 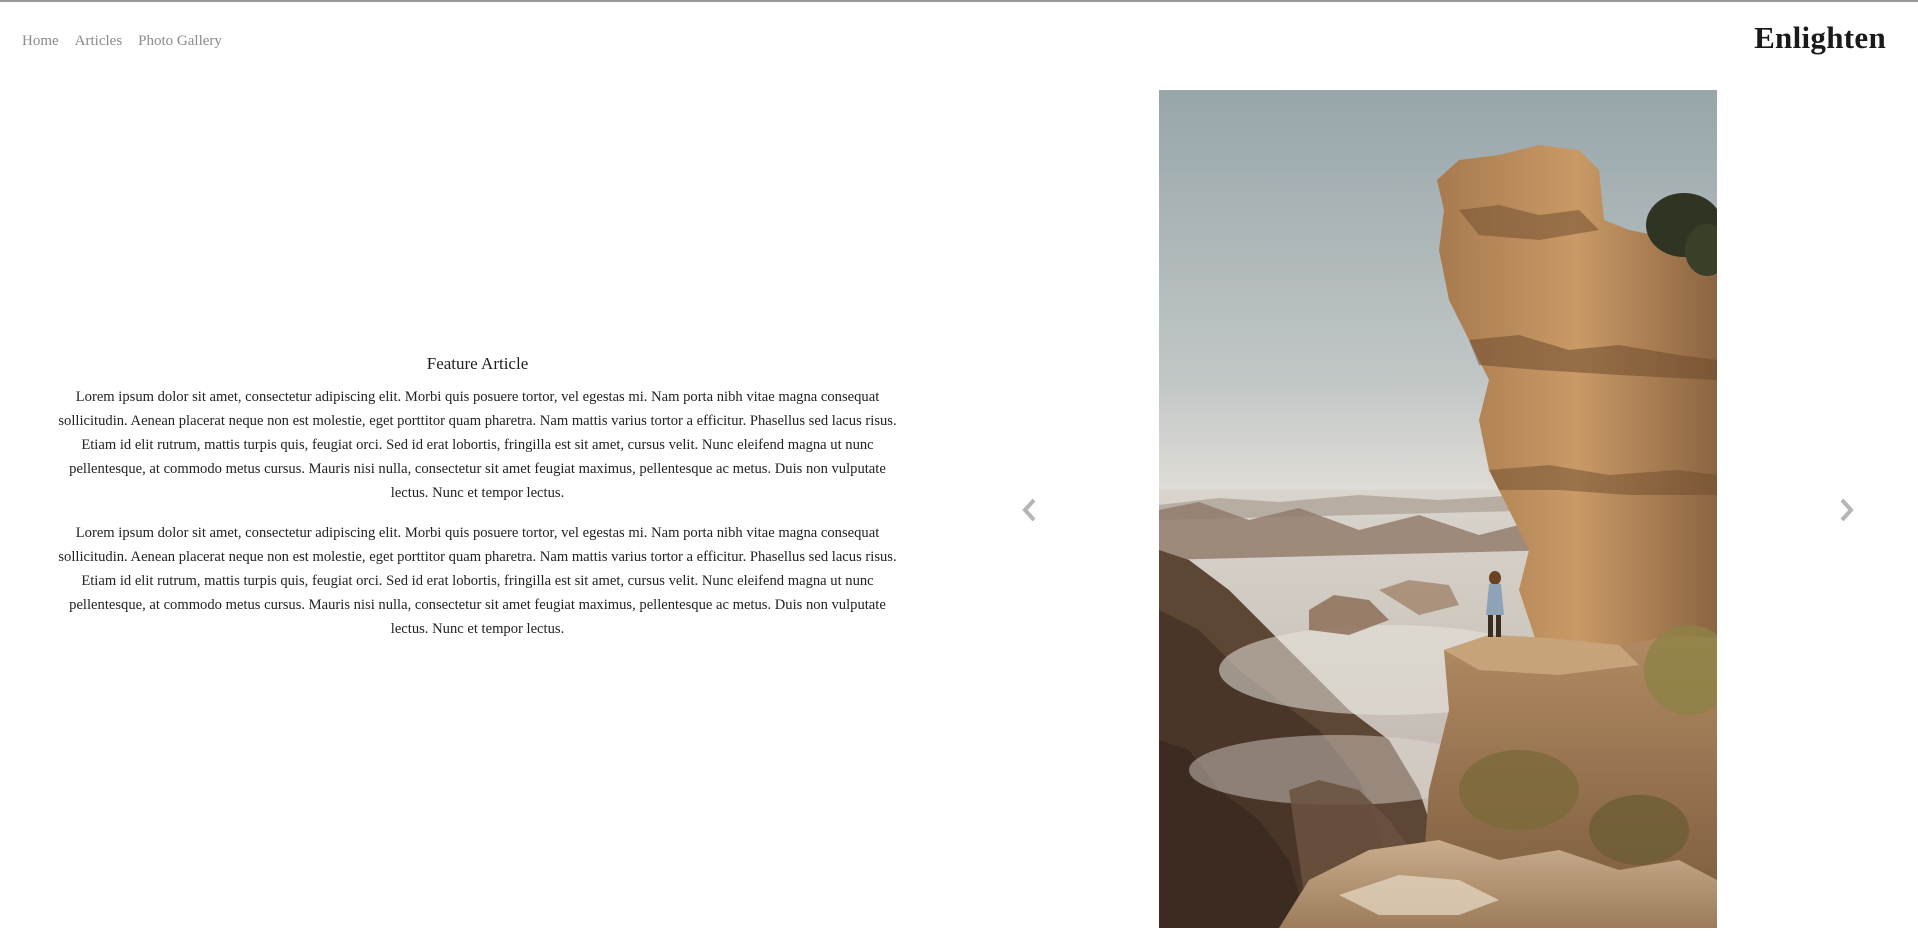 What do you see at coordinates (98, 41) in the screenshot?
I see `nav-link-articles: Articles` at bounding box center [98, 41].